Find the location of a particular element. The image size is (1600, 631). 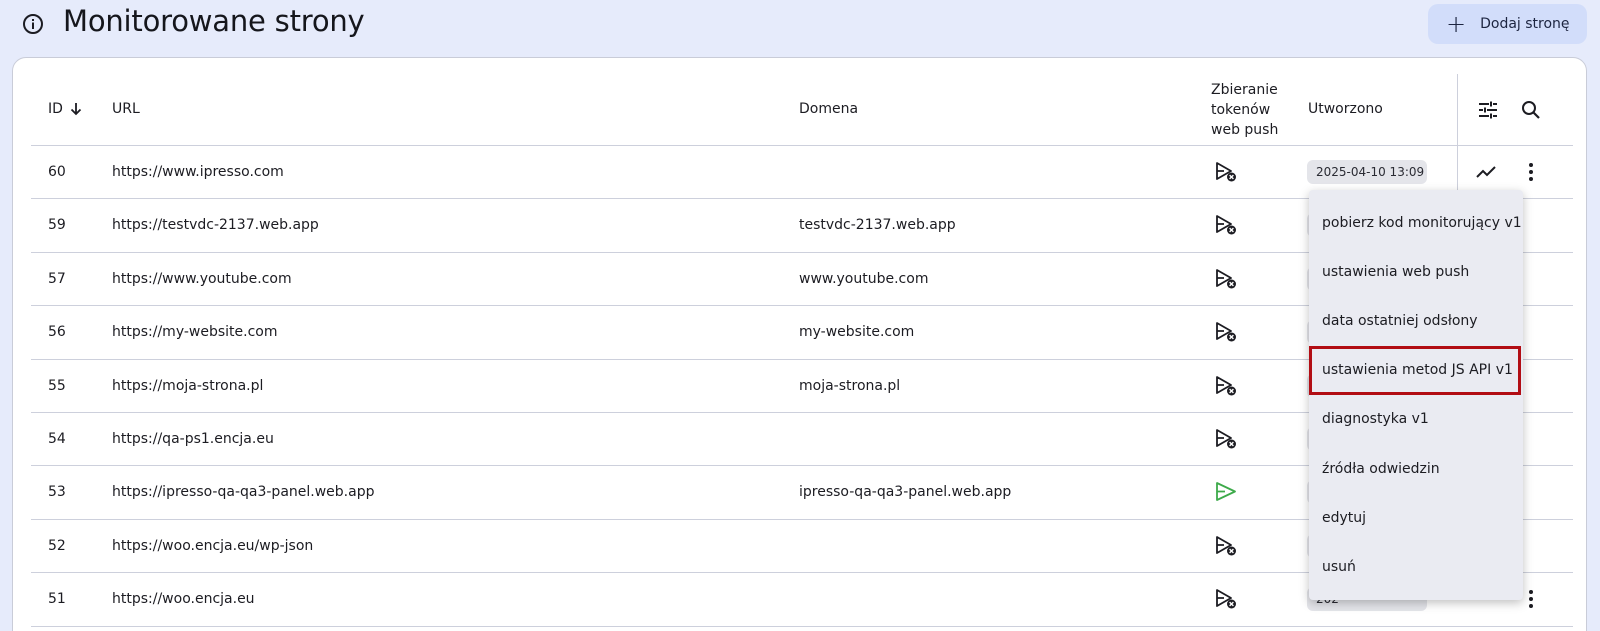

plus-icon: + is located at coordinates (1456, 24).